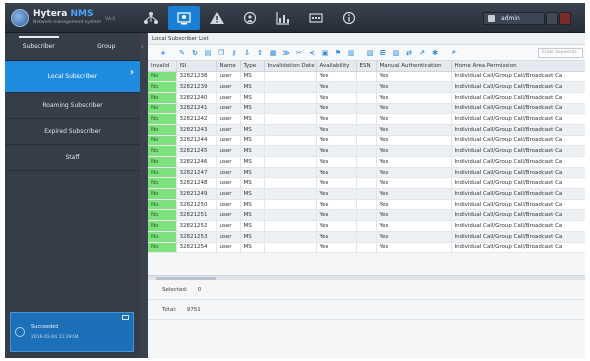 This screenshot has height=361, width=590. Describe the element at coordinates (422, 53) in the screenshot. I see `link-icon: ↗` at that location.